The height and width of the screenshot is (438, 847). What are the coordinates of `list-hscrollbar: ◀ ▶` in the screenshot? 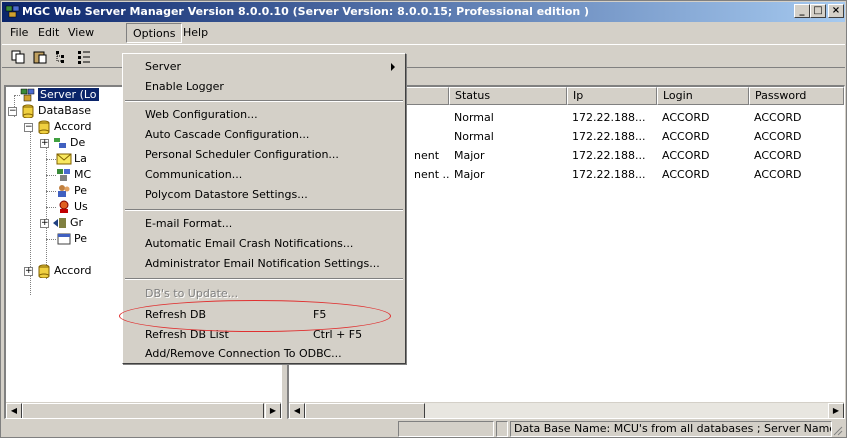 It's located at (566, 410).